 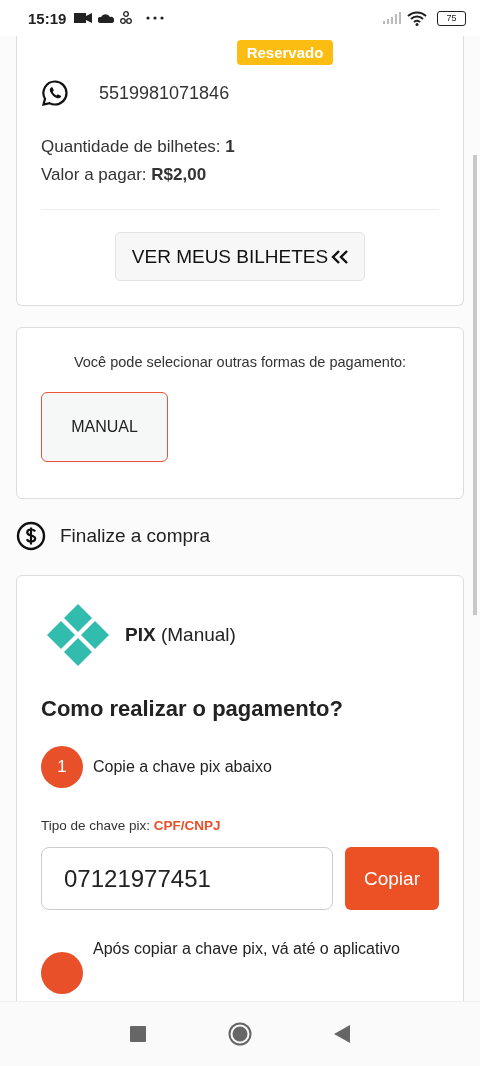 What do you see at coordinates (155, 18) in the screenshot?
I see `more-icon` at bounding box center [155, 18].